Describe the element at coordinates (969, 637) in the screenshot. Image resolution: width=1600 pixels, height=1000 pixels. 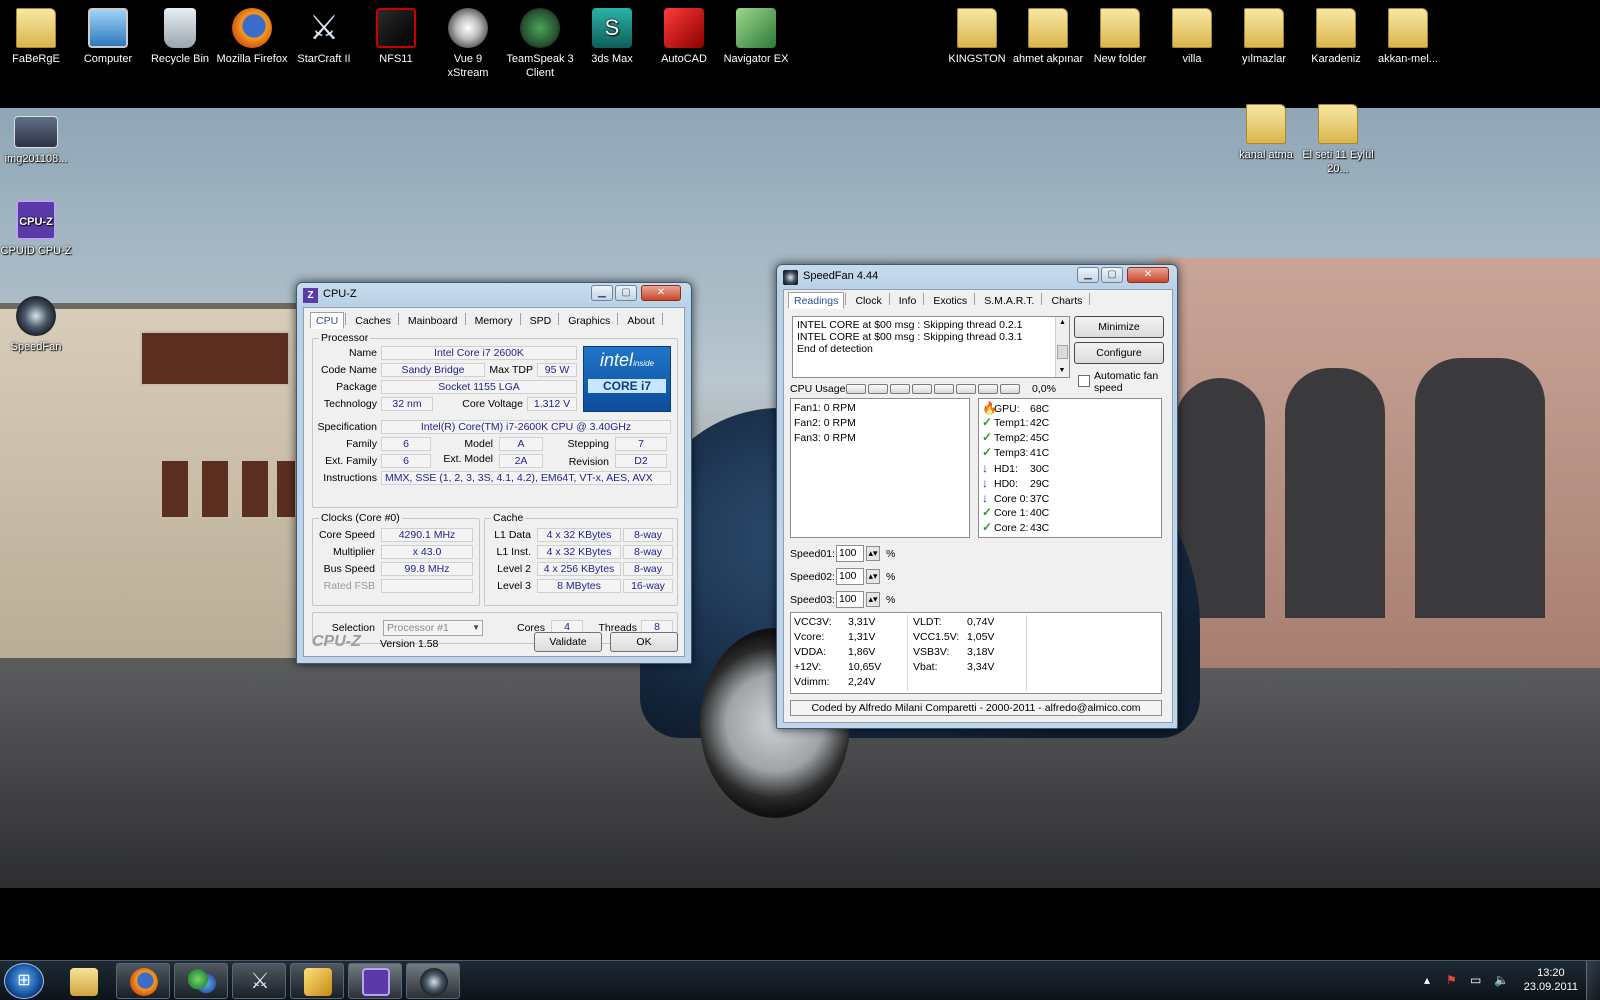
I see `voltage-row: VCC1.5V: 1,05V` at that location.